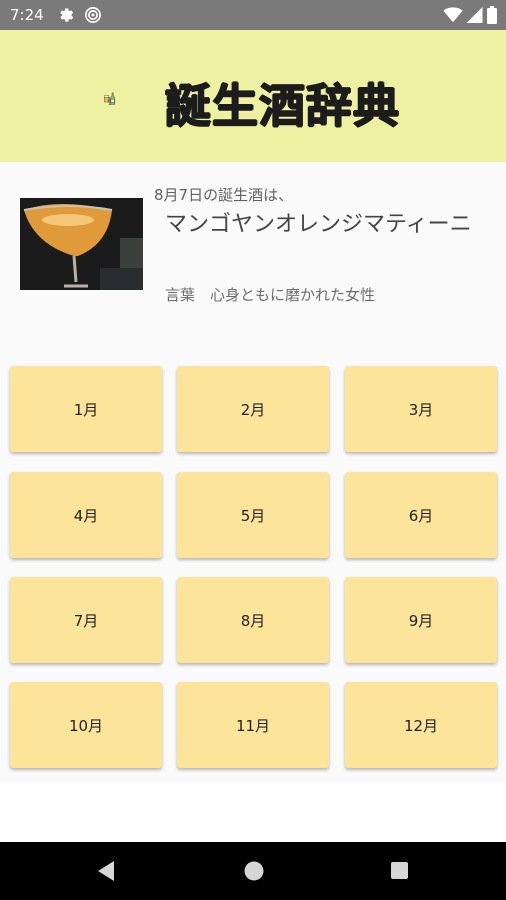  I want to click on back-icon, so click(106, 871).